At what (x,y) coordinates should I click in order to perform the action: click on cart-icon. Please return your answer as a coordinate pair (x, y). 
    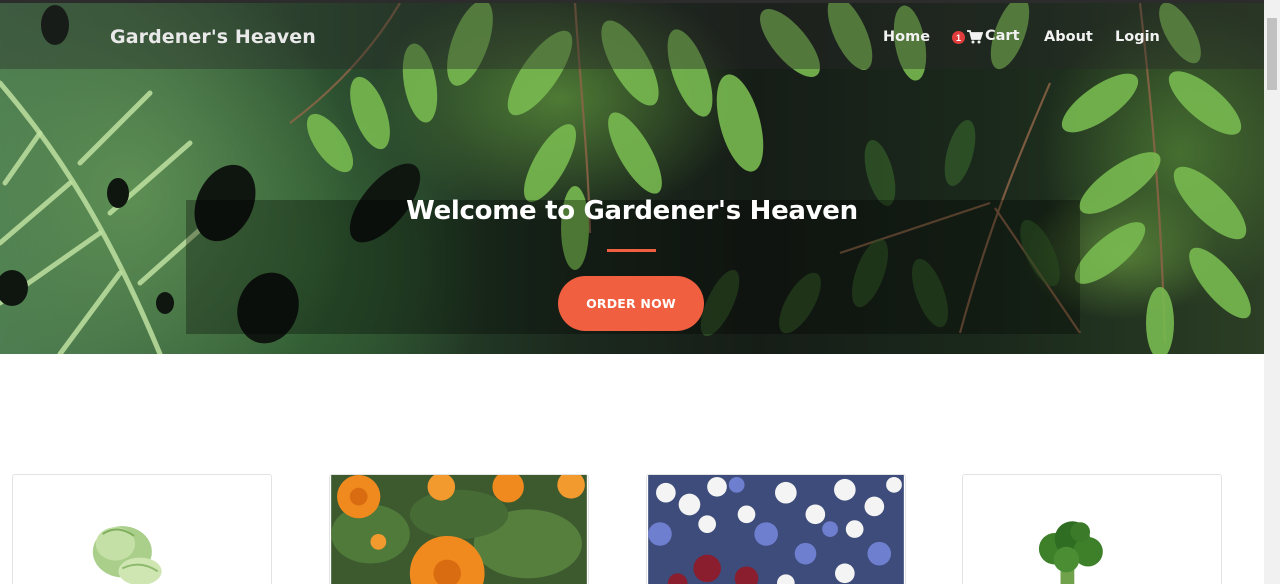
    Looking at the image, I should click on (975, 36).